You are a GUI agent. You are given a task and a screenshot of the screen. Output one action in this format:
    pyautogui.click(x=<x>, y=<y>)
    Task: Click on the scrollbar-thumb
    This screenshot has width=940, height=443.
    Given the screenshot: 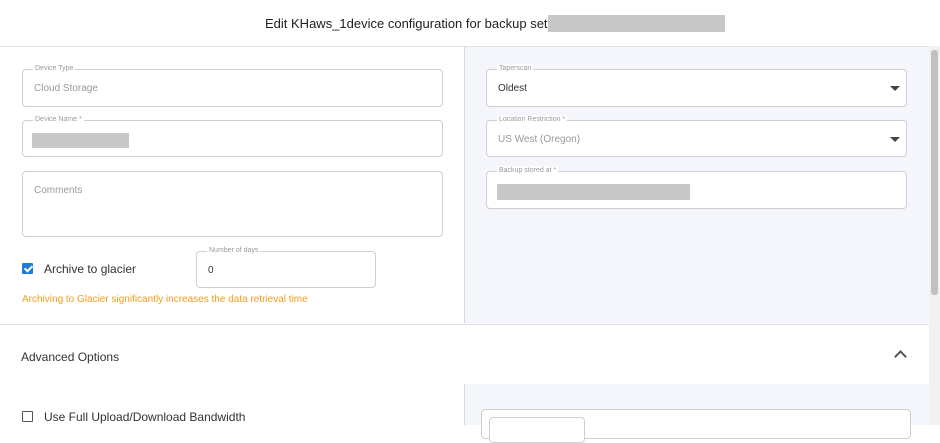 What is the action you would take?
    pyautogui.click(x=934, y=172)
    